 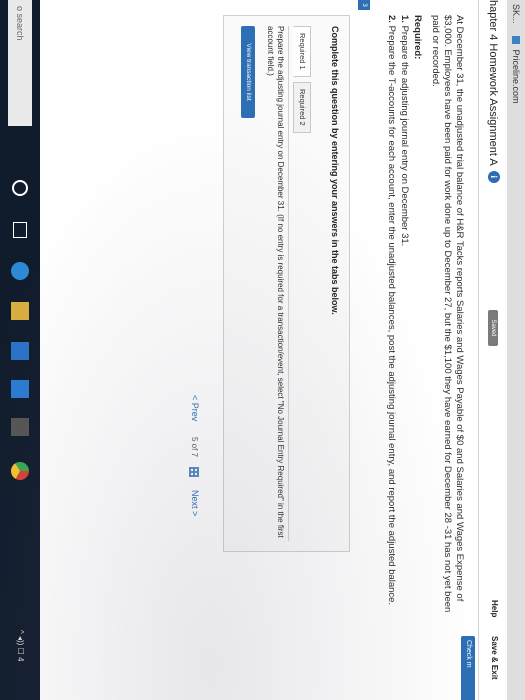 I want to click on tab-required-2: Required 2, so click(x=302, y=107).